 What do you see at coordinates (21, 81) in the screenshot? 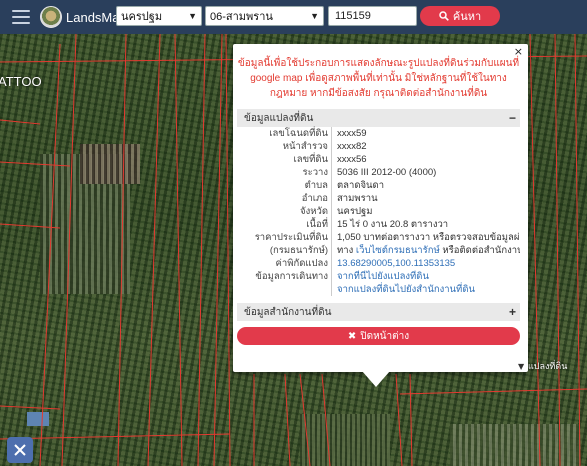
I see `map-place-label: ATTOO` at bounding box center [21, 81].